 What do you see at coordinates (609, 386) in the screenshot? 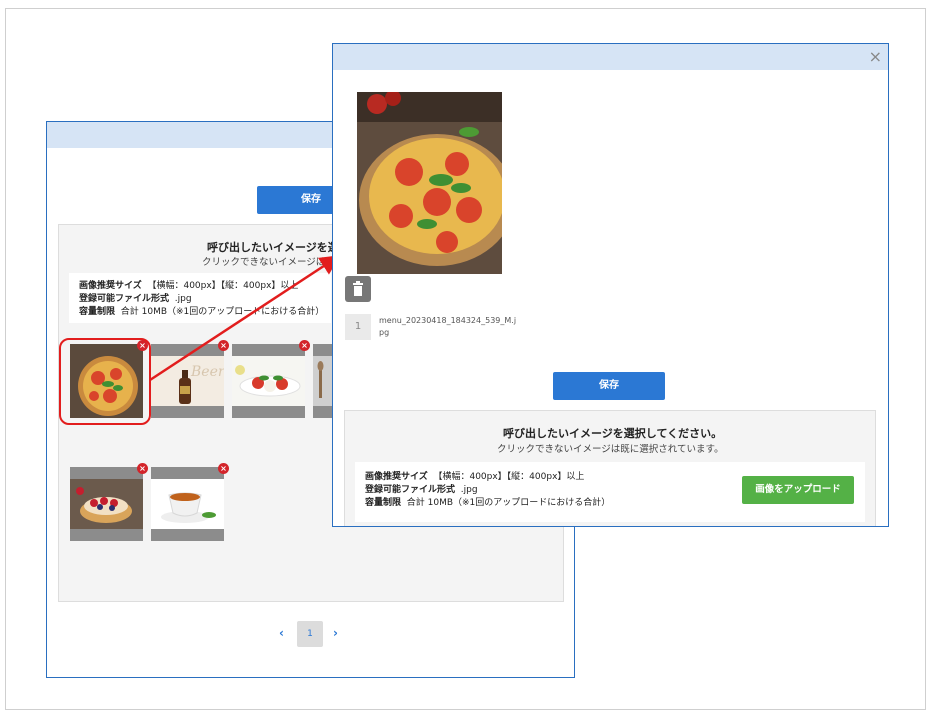
I see `save-button: 保存` at bounding box center [609, 386].